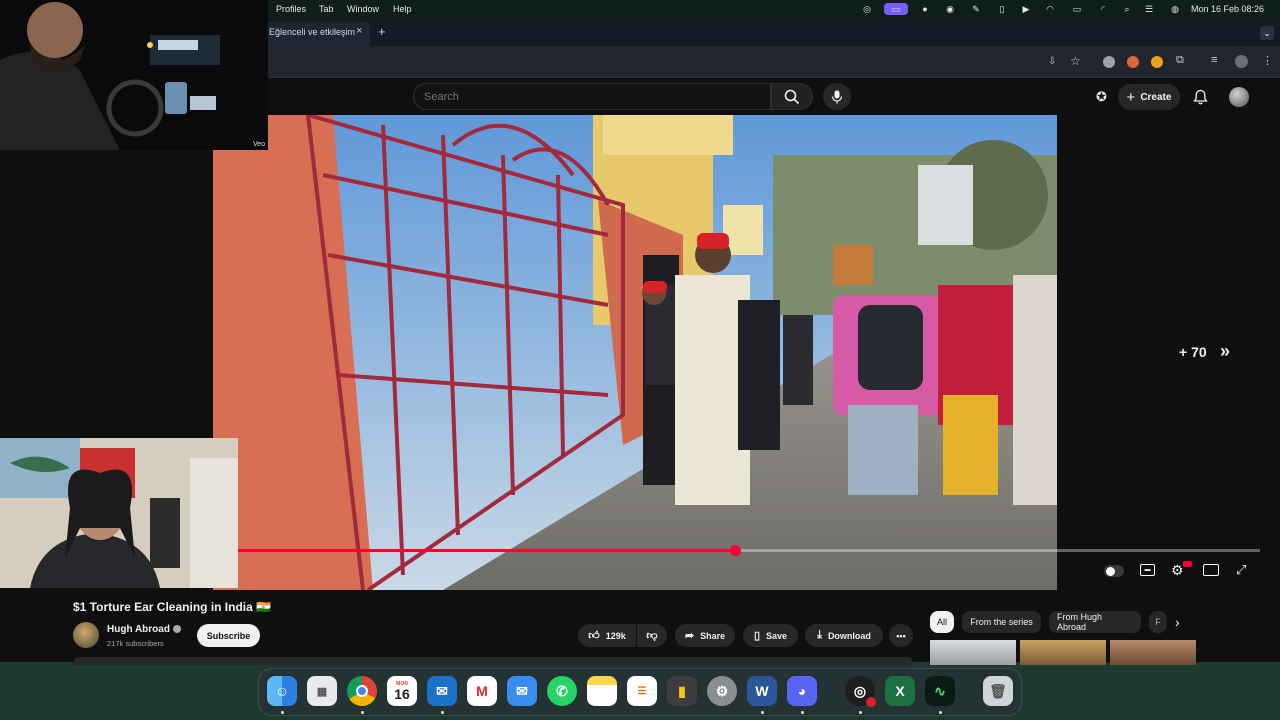  What do you see at coordinates (867, 9) in the screenshot?
I see `status-icon-1: ◎` at bounding box center [867, 9].